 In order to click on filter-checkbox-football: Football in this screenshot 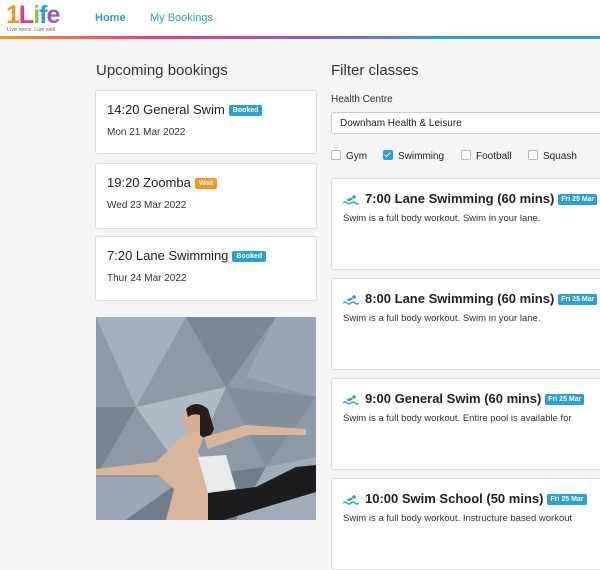, I will do `click(486, 156)`.